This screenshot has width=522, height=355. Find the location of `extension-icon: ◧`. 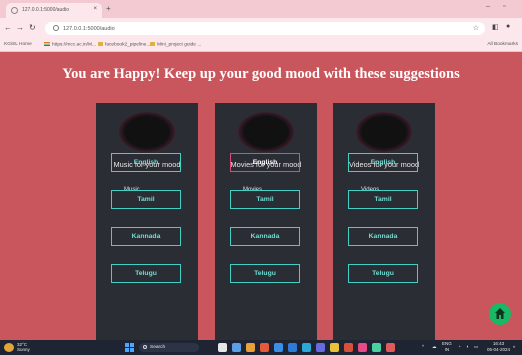

extension-icon: ◧ is located at coordinates (495, 27).